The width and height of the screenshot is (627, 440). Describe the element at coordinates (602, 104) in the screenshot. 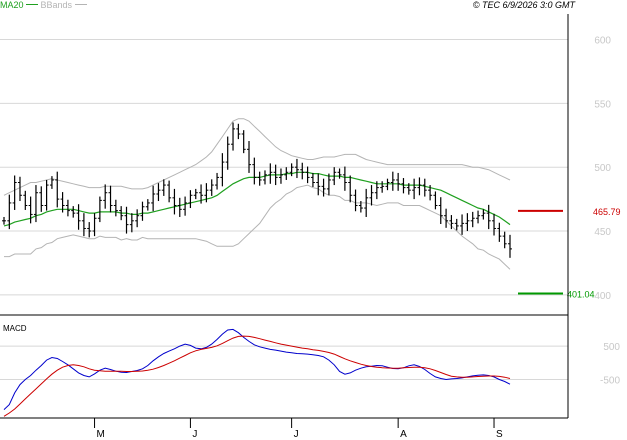

I see `price-tick-label: 550` at that location.